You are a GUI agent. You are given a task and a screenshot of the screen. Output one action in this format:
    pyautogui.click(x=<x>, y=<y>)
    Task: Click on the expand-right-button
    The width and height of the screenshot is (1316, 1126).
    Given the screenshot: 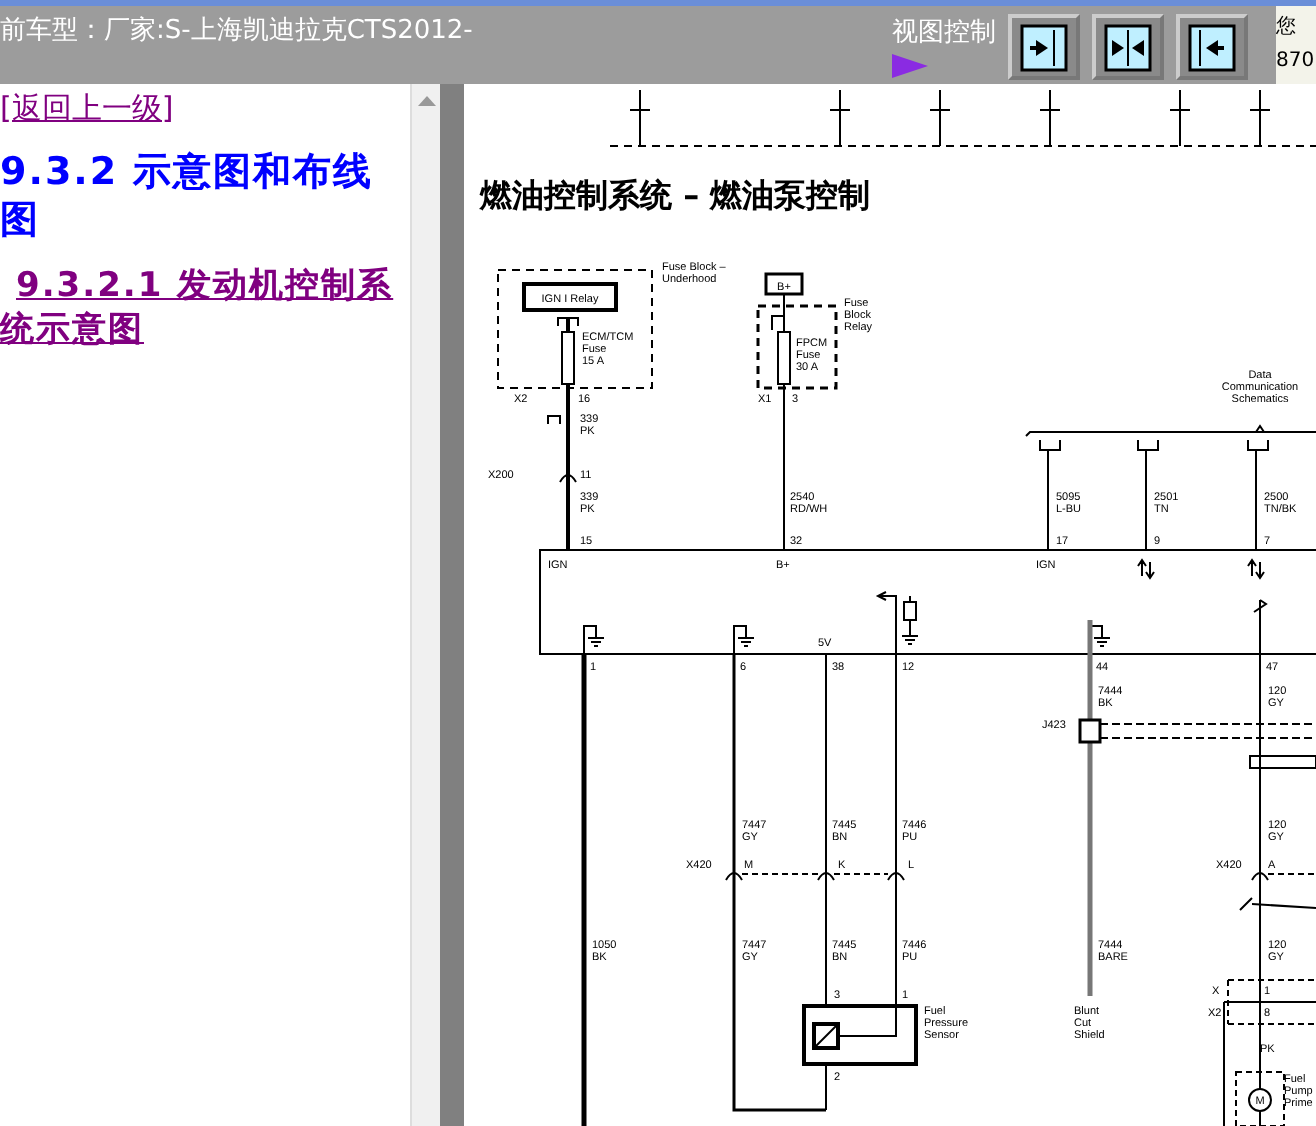 What is the action you would take?
    pyautogui.click(x=1044, y=47)
    